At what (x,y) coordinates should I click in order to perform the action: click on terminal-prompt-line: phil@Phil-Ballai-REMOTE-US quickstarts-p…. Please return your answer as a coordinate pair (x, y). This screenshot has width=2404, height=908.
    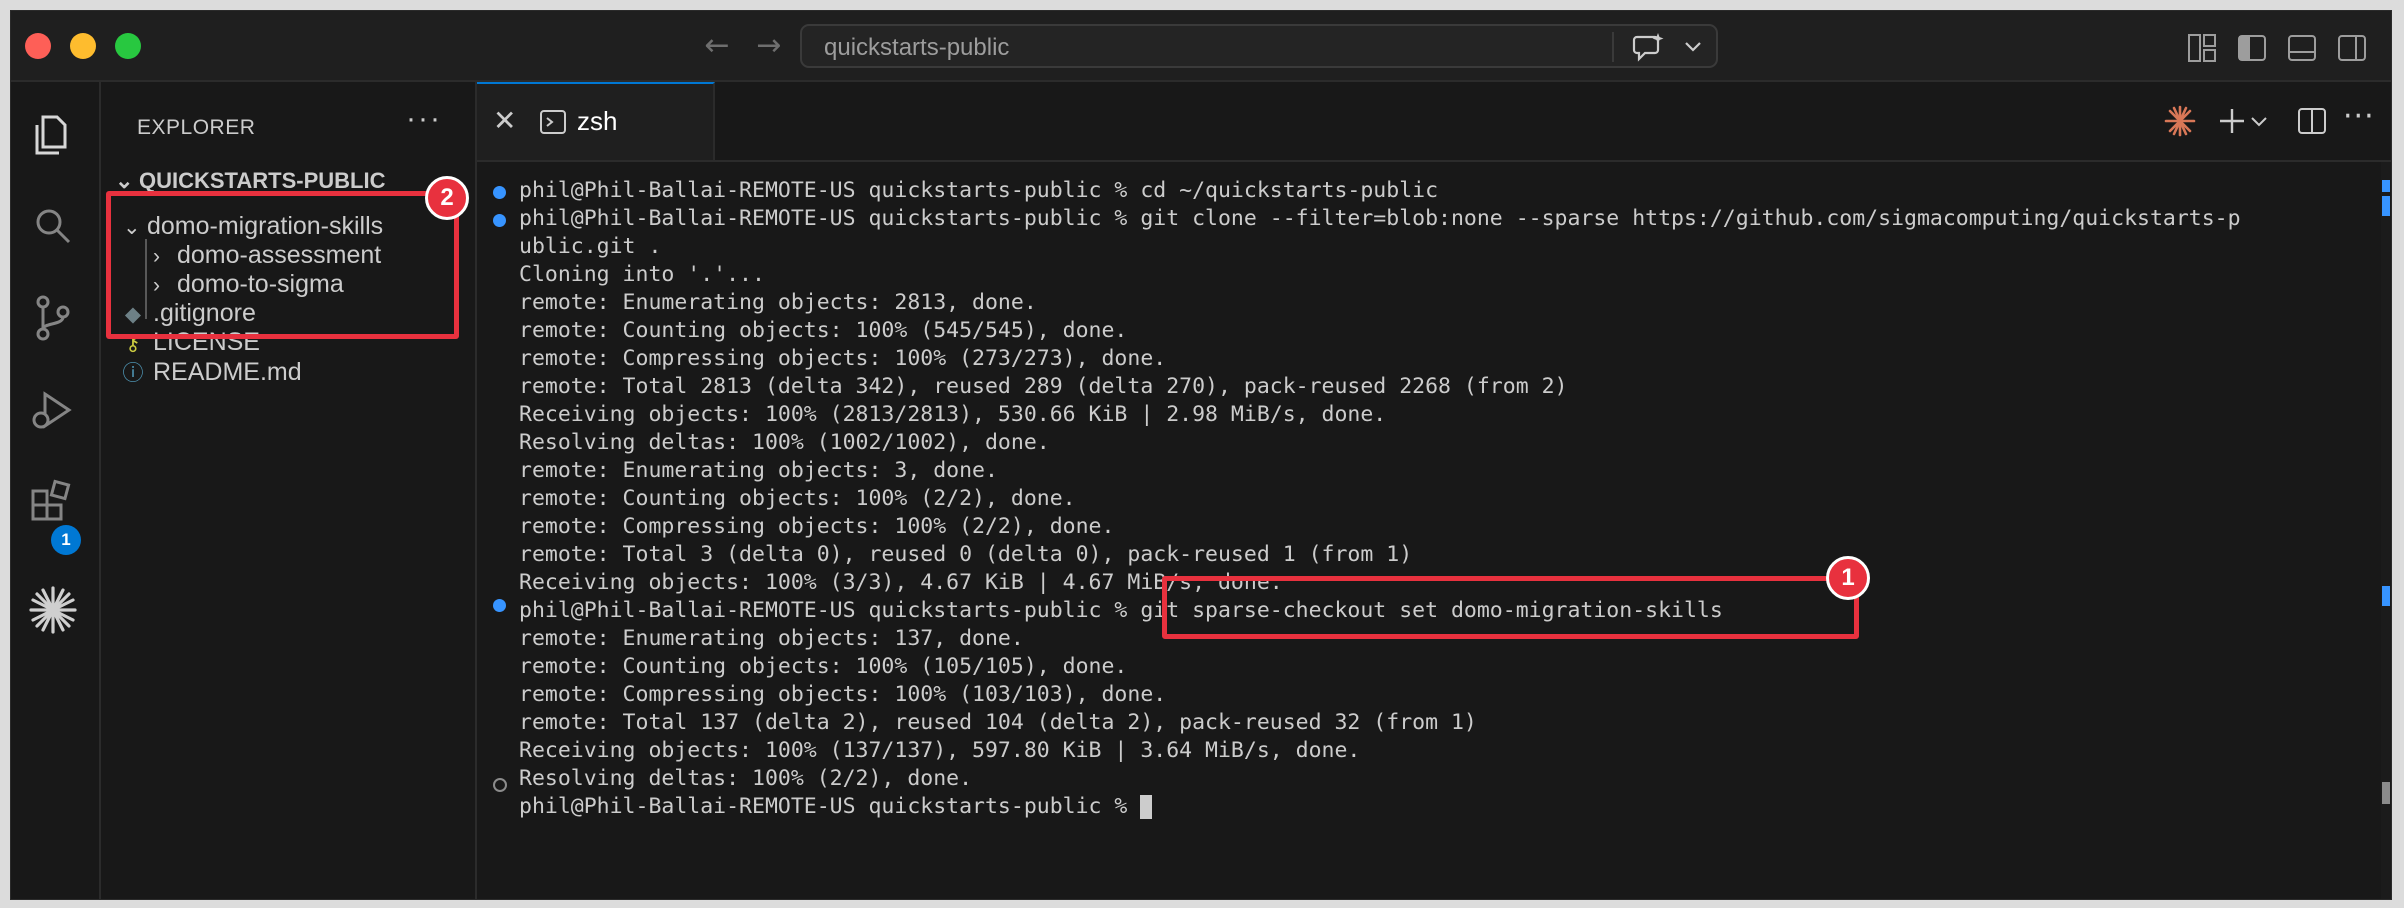
    Looking at the image, I should click on (836, 807).